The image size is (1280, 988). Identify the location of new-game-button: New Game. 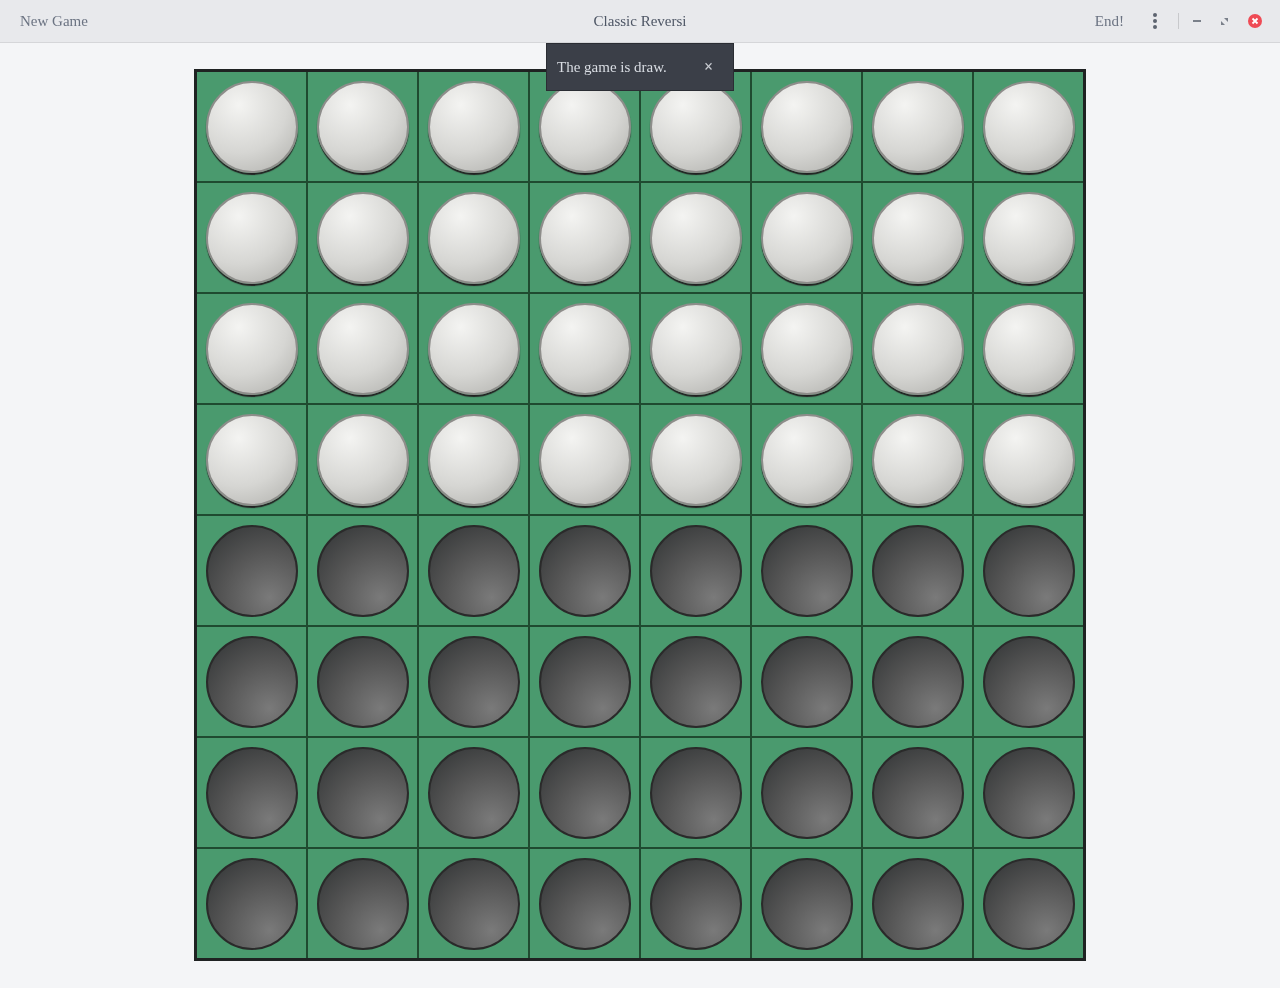
(54, 21).